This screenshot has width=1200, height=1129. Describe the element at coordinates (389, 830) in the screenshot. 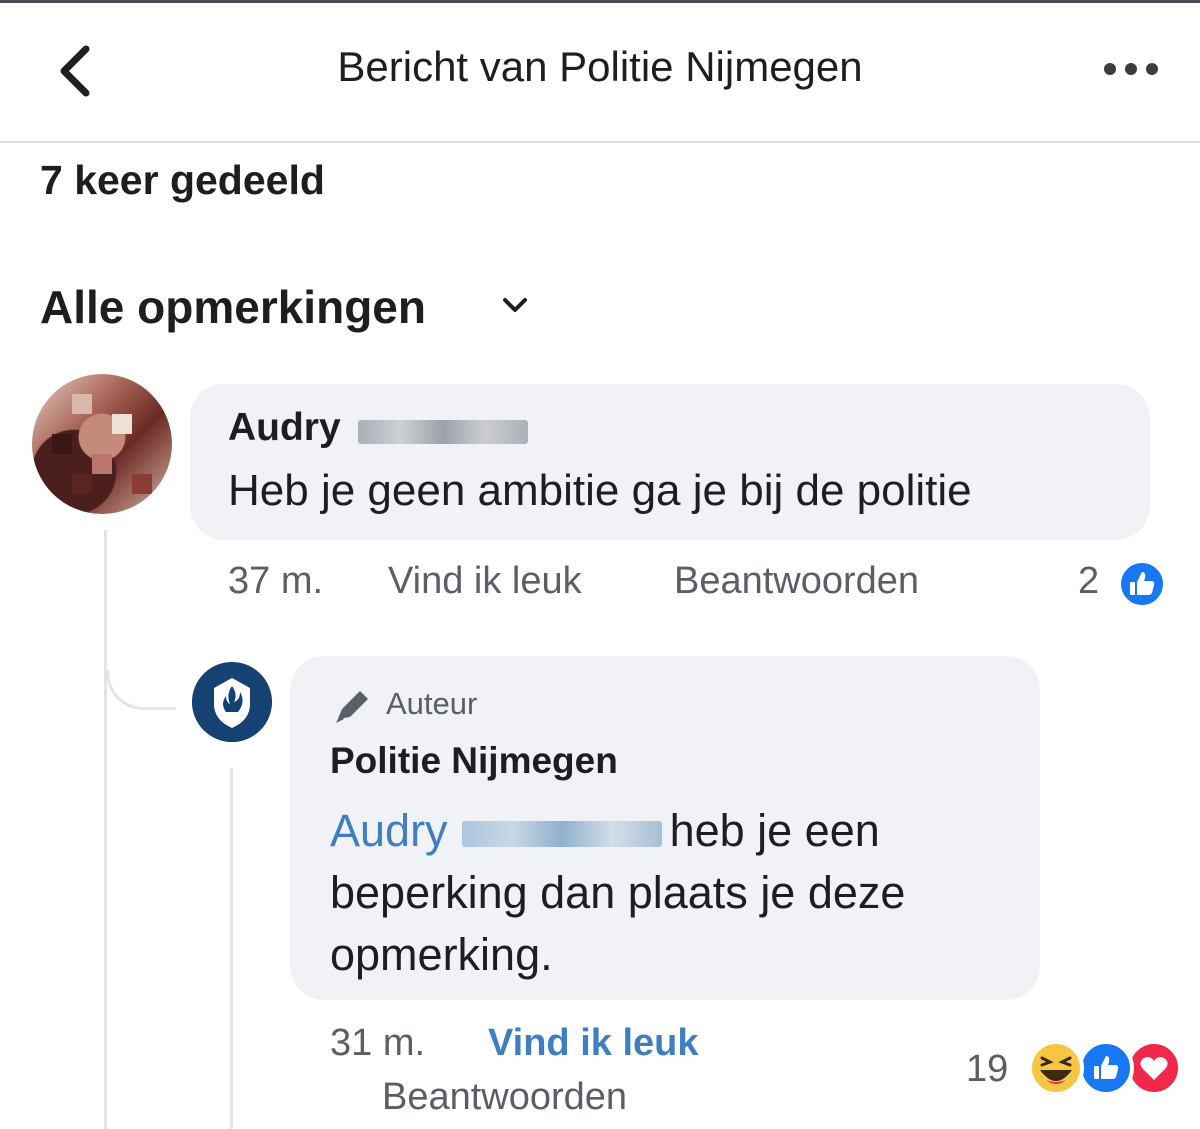

I see `mention-link: Audry` at that location.